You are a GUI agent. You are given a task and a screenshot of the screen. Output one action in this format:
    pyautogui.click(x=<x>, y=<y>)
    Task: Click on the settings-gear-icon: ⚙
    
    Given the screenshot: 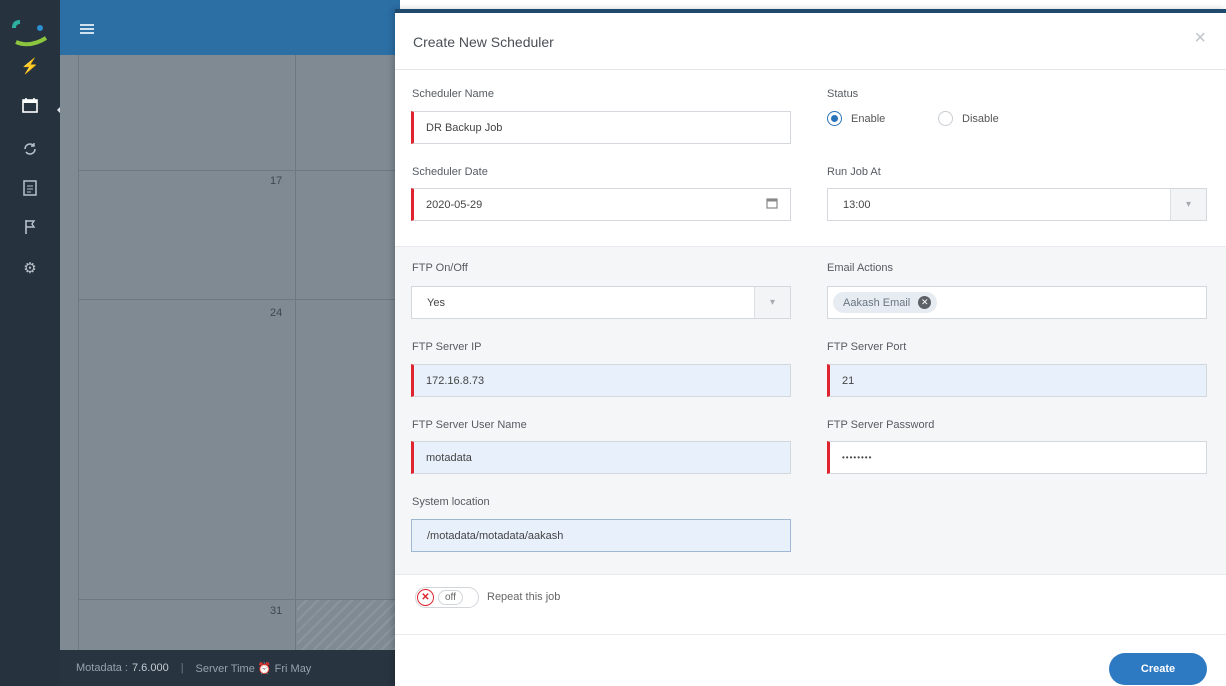 What is the action you would take?
    pyautogui.click(x=30, y=268)
    